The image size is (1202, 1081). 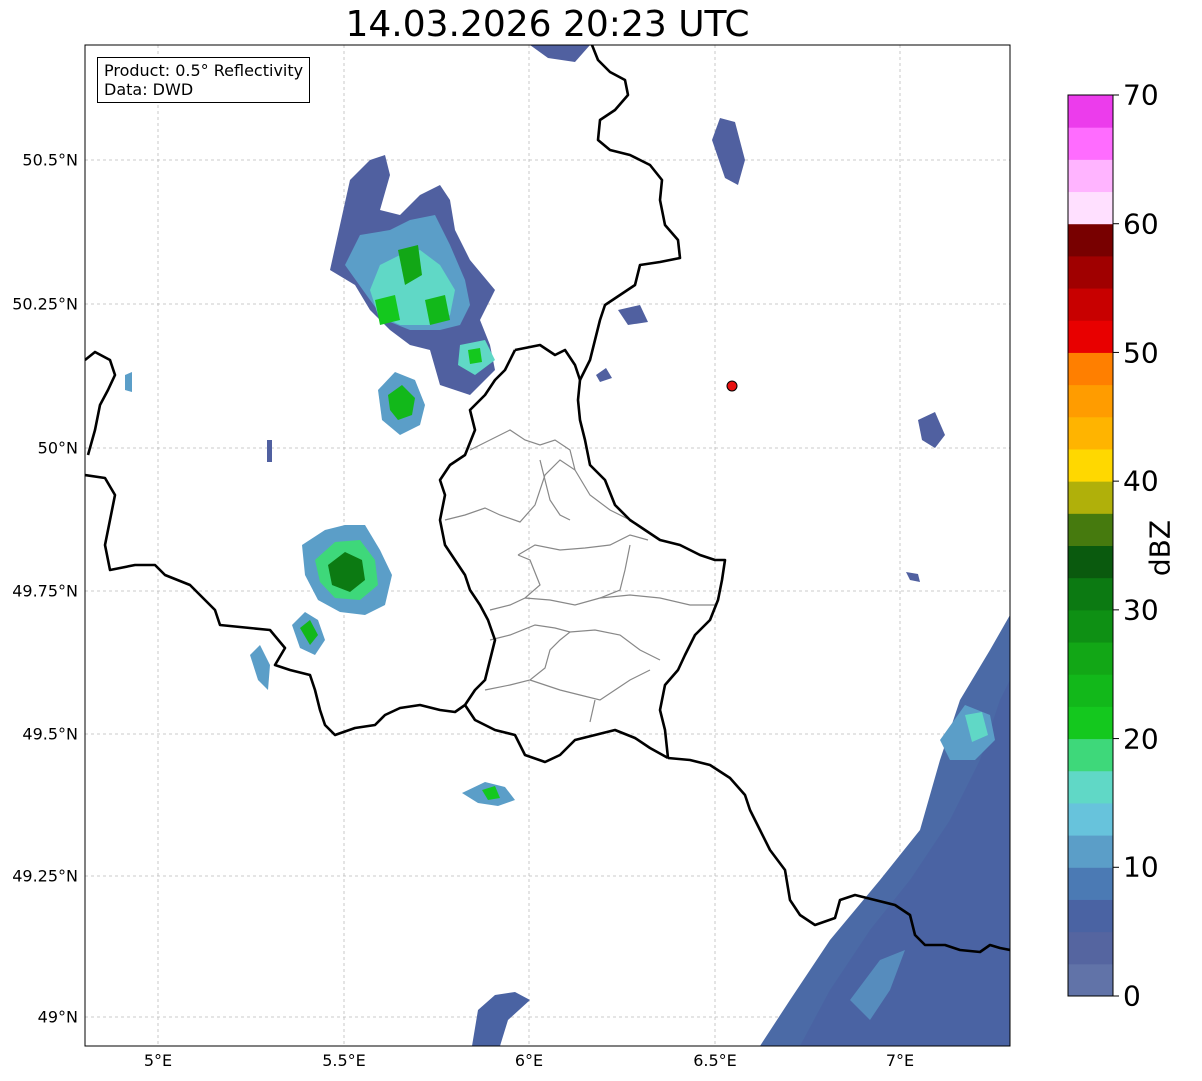 I want to click on colorbar-tick-label: 10, so click(x=1141, y=867).